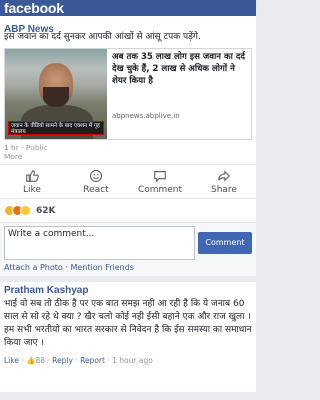 The image size is (320, 400). Describe the element at coordinates (78, 360) in the screenshot. I see `comment-meta: Like · 👍88 · Reply · Report · 1 hour ago` at that location.